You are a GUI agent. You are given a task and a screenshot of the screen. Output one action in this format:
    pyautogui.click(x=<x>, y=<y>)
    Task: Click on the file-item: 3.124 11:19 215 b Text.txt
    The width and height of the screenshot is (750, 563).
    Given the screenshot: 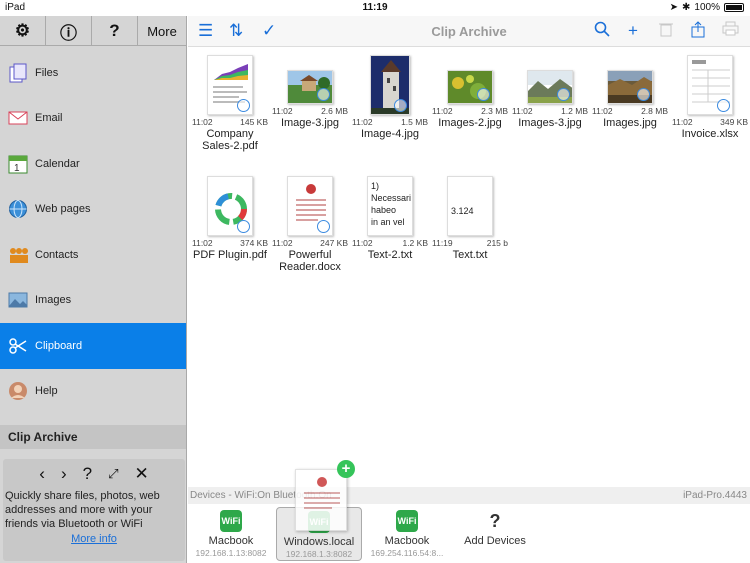 What is the action you would take?
    pyautogui.click(x=470, y=218)
    